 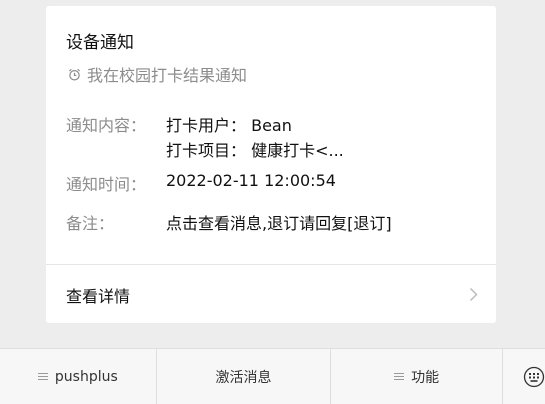 I want to click on menu-item-label: 功能, so click(x=425, y=377).